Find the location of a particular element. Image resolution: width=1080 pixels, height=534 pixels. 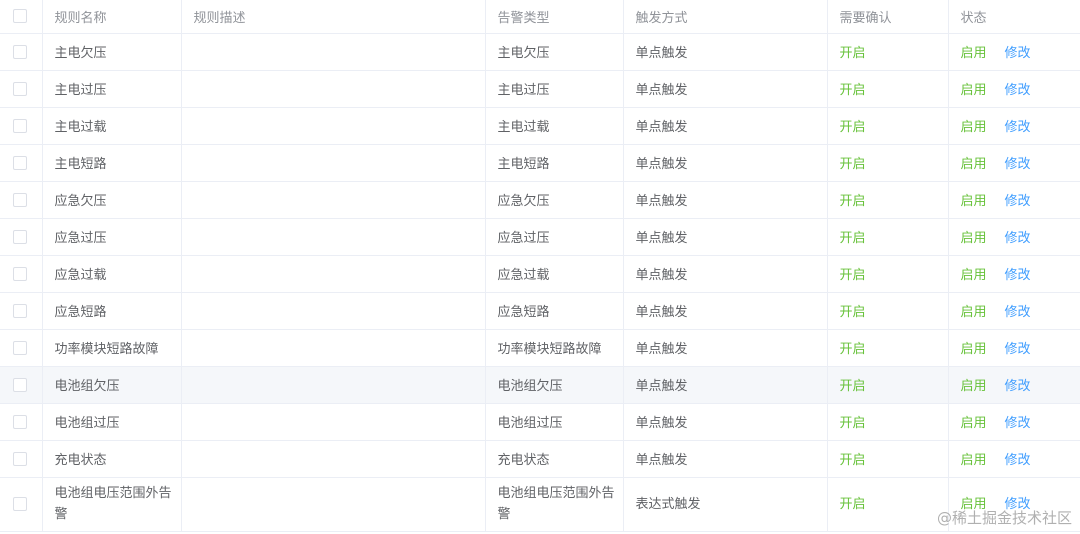

select-all-checkbox is located at coordinates (20, 16).